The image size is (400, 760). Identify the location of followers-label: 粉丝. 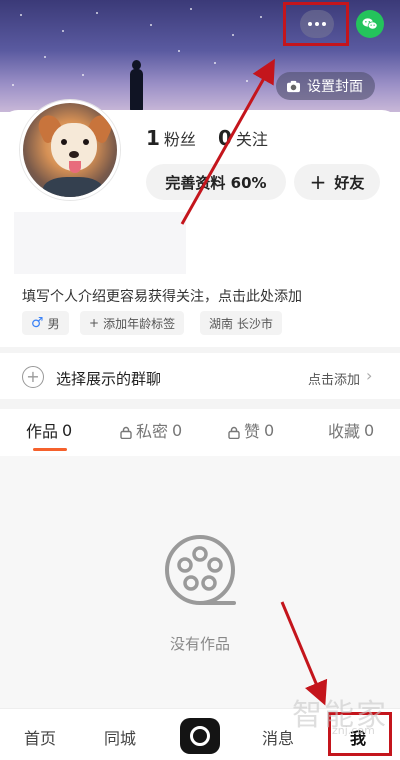
(179, 139).